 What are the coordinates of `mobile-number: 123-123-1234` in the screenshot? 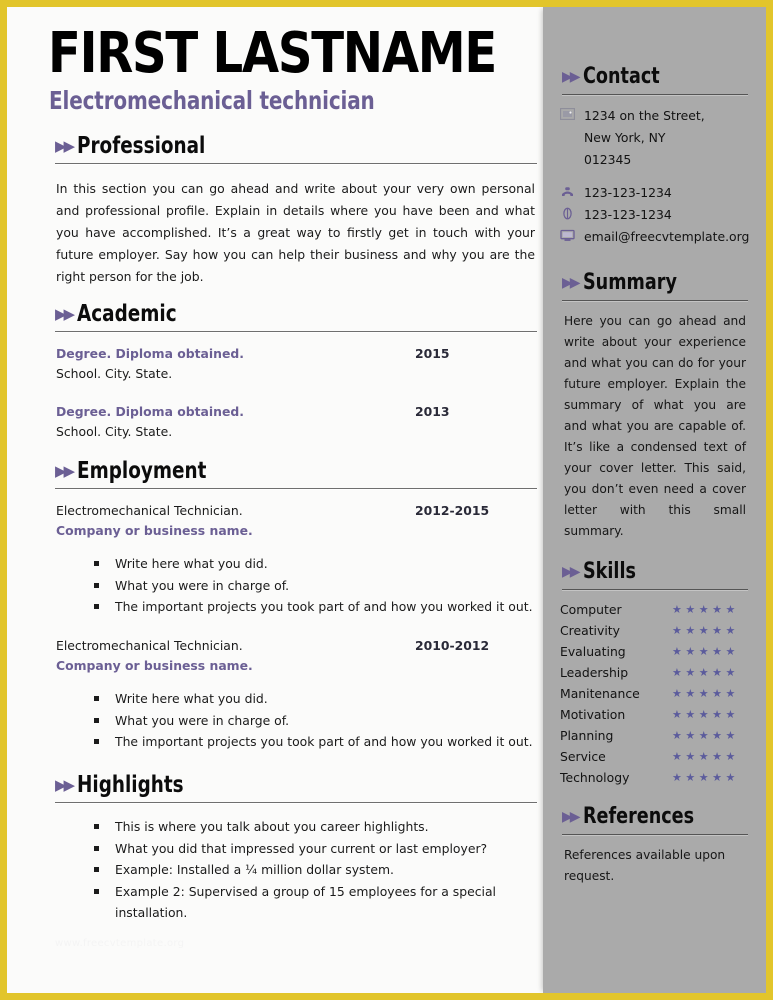 It's located at (628, 214).